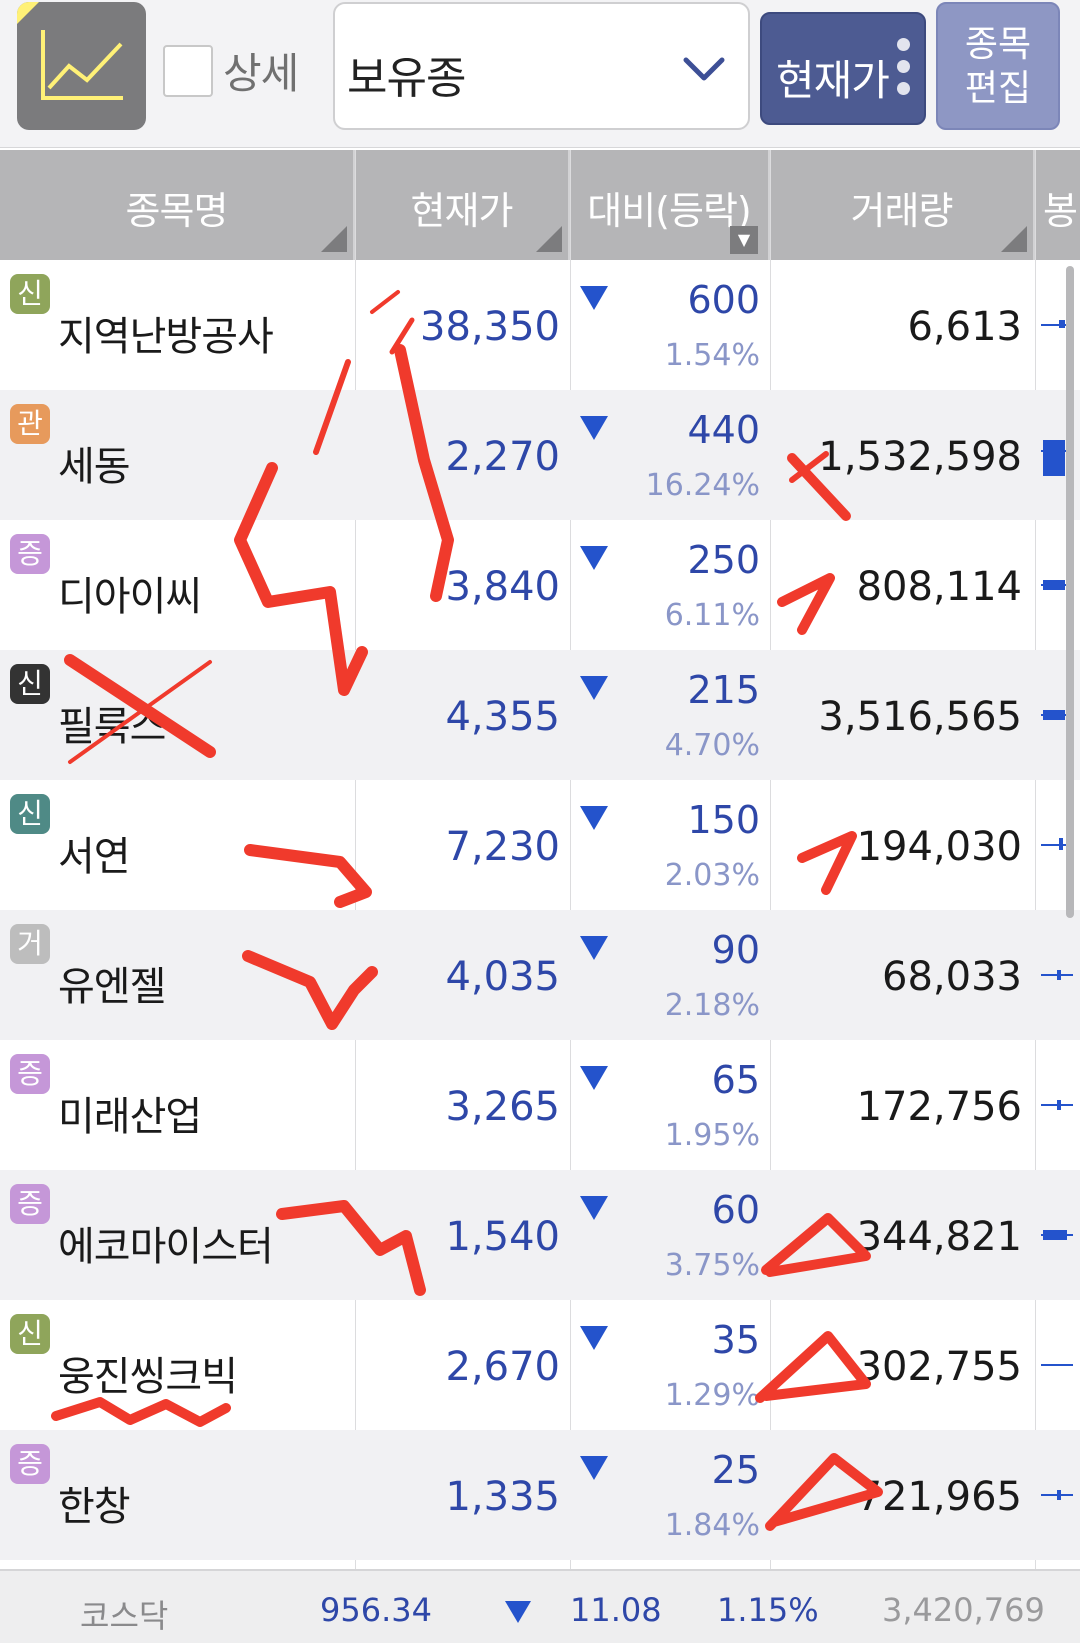 The height and width of the screenshot is (1643, 1080). I want to click on column-header-change: 대비(등락) ▼, so click(670, 205).